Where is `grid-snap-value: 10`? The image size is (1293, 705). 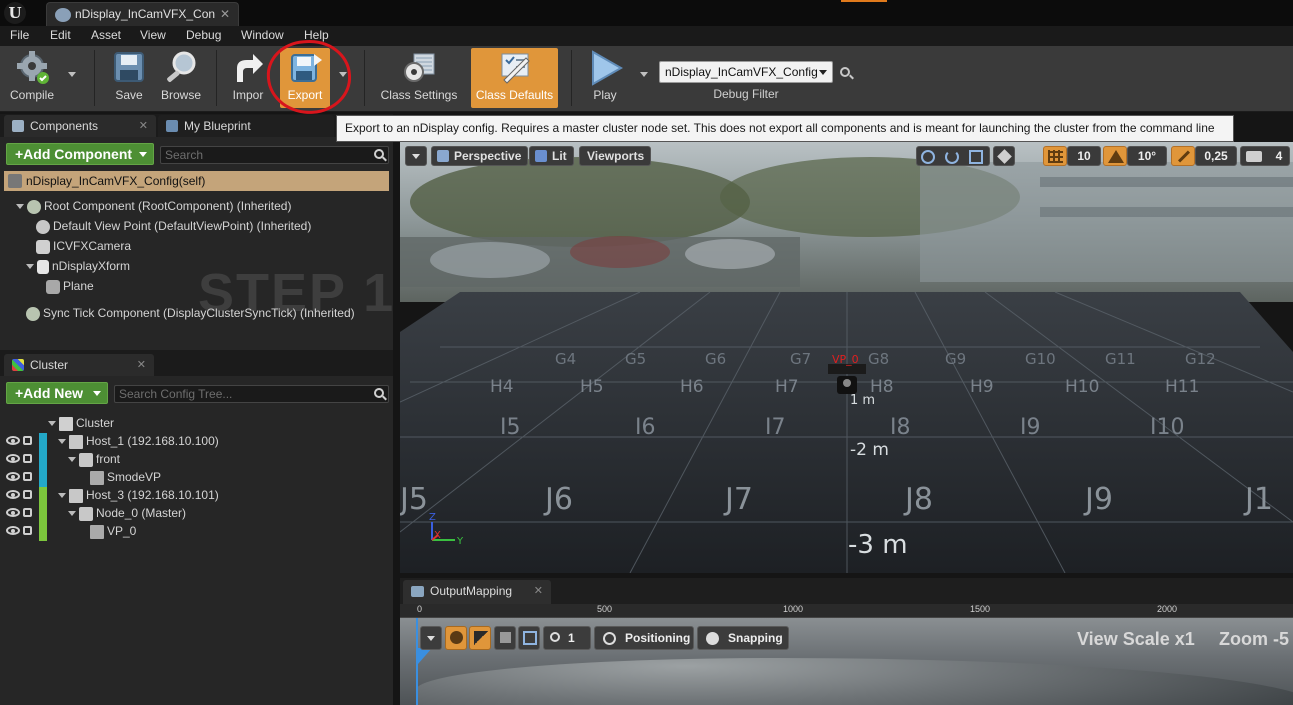 grid-snap-value: 10 is located at coordinates (1084, 156).